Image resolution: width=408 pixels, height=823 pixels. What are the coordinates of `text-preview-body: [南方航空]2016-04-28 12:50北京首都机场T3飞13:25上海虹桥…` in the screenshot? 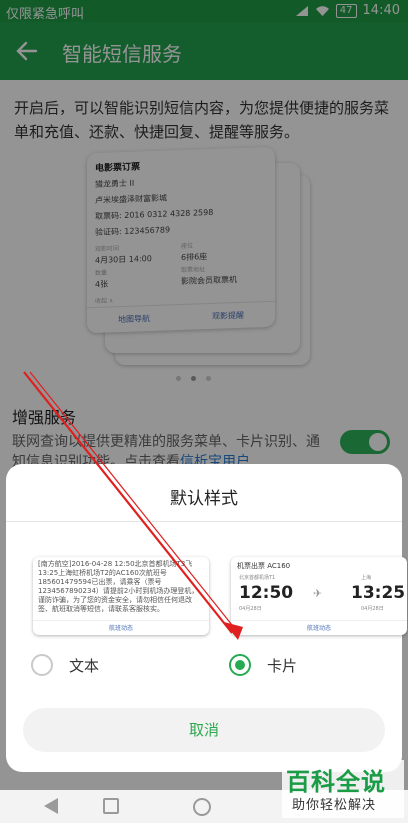 It's located at (118, 586).